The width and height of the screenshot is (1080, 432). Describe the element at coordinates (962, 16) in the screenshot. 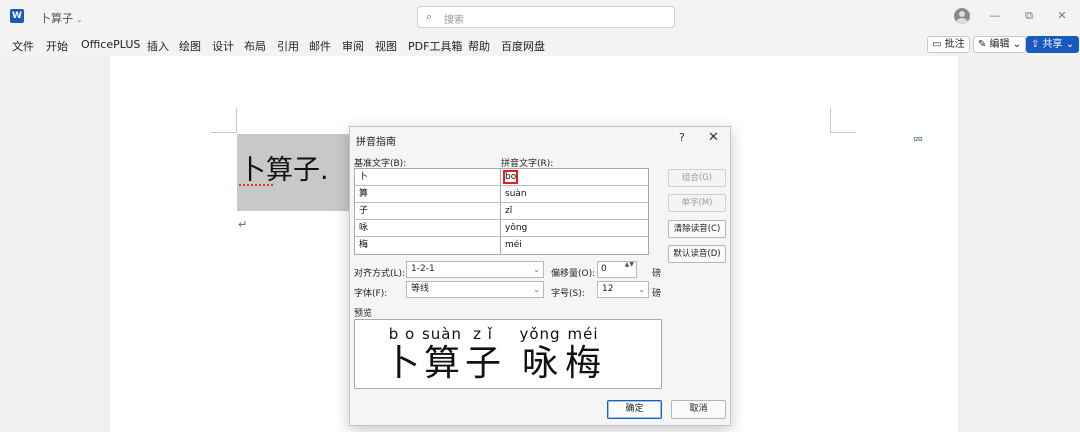

I see `user-avatar` at that location.